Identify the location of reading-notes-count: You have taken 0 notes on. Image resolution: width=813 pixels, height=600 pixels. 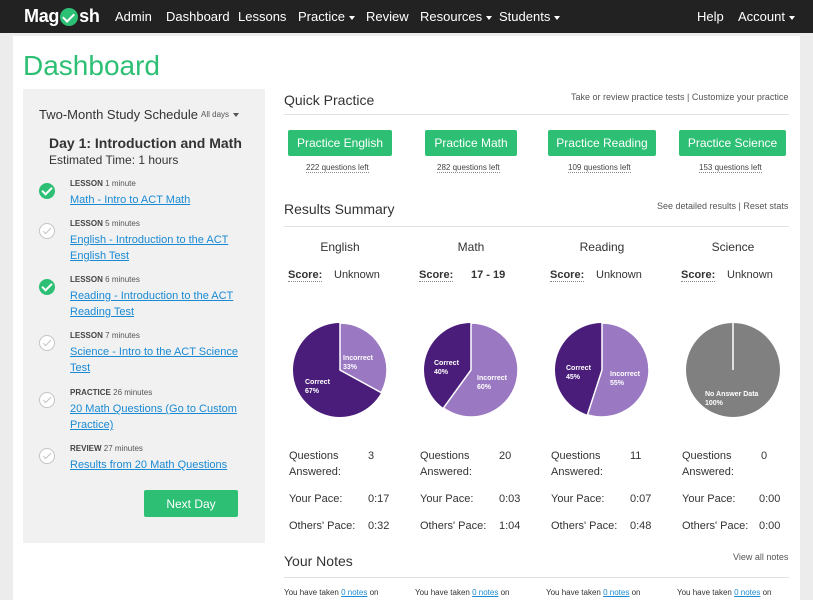
(593, 592).